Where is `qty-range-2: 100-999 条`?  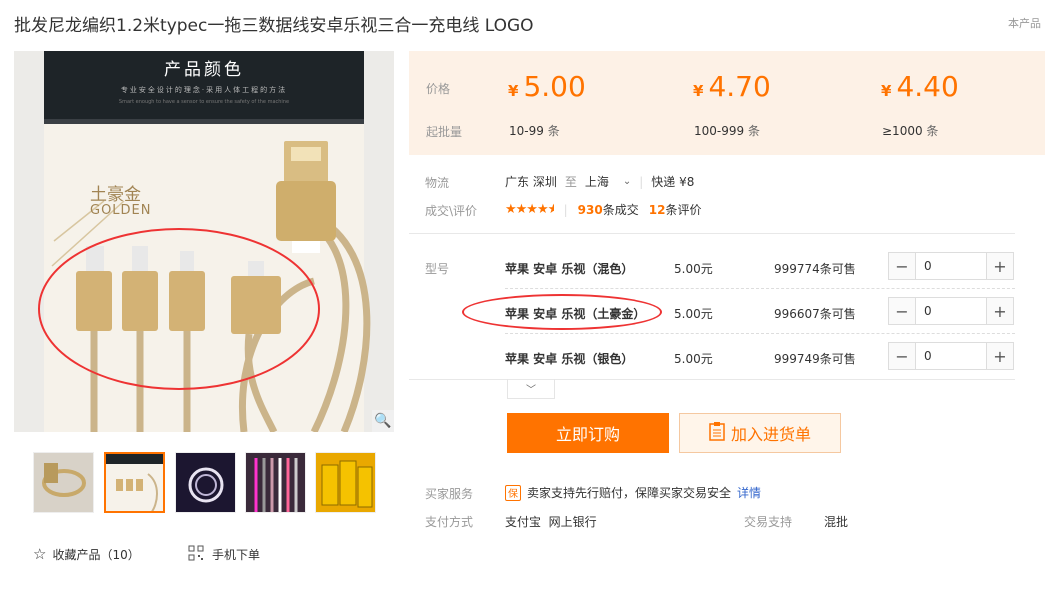 qty-range-2: 100-999 条 is located at coordinates (727, 131).